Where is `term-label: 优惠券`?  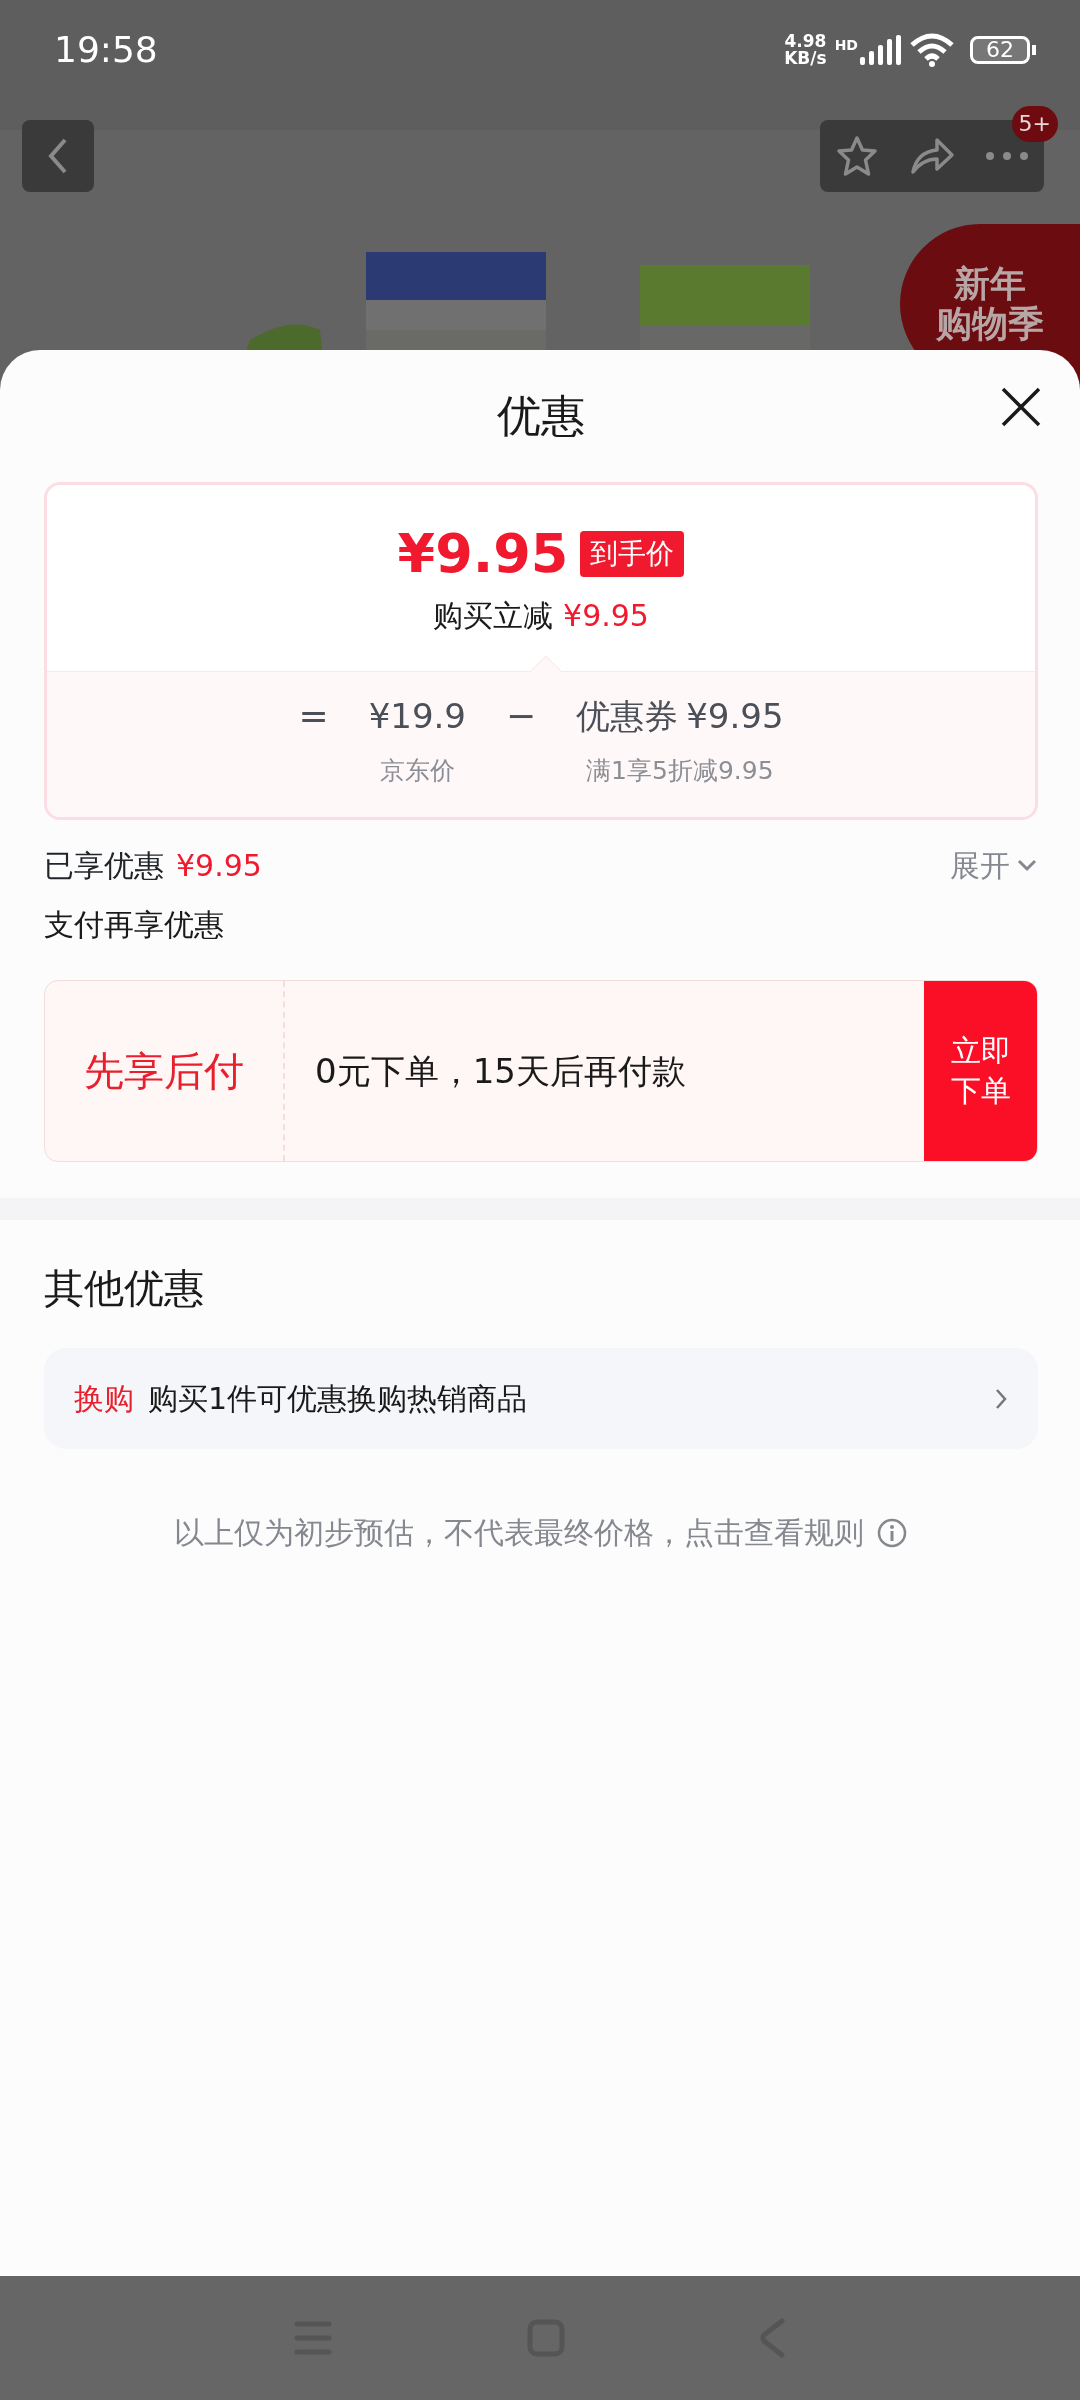 term-label: 优惠券 is located at coordinates (627, 716).